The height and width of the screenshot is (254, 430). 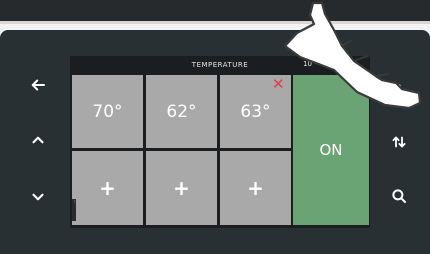 I want to click on add-zone-button-3: +, so click(x=255, y=188).